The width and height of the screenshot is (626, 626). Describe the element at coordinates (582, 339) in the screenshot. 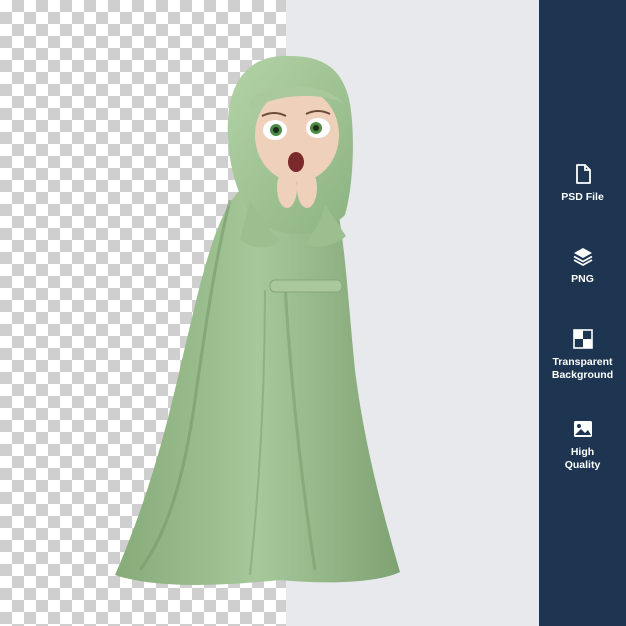

I see `transparency-icon` at that location.